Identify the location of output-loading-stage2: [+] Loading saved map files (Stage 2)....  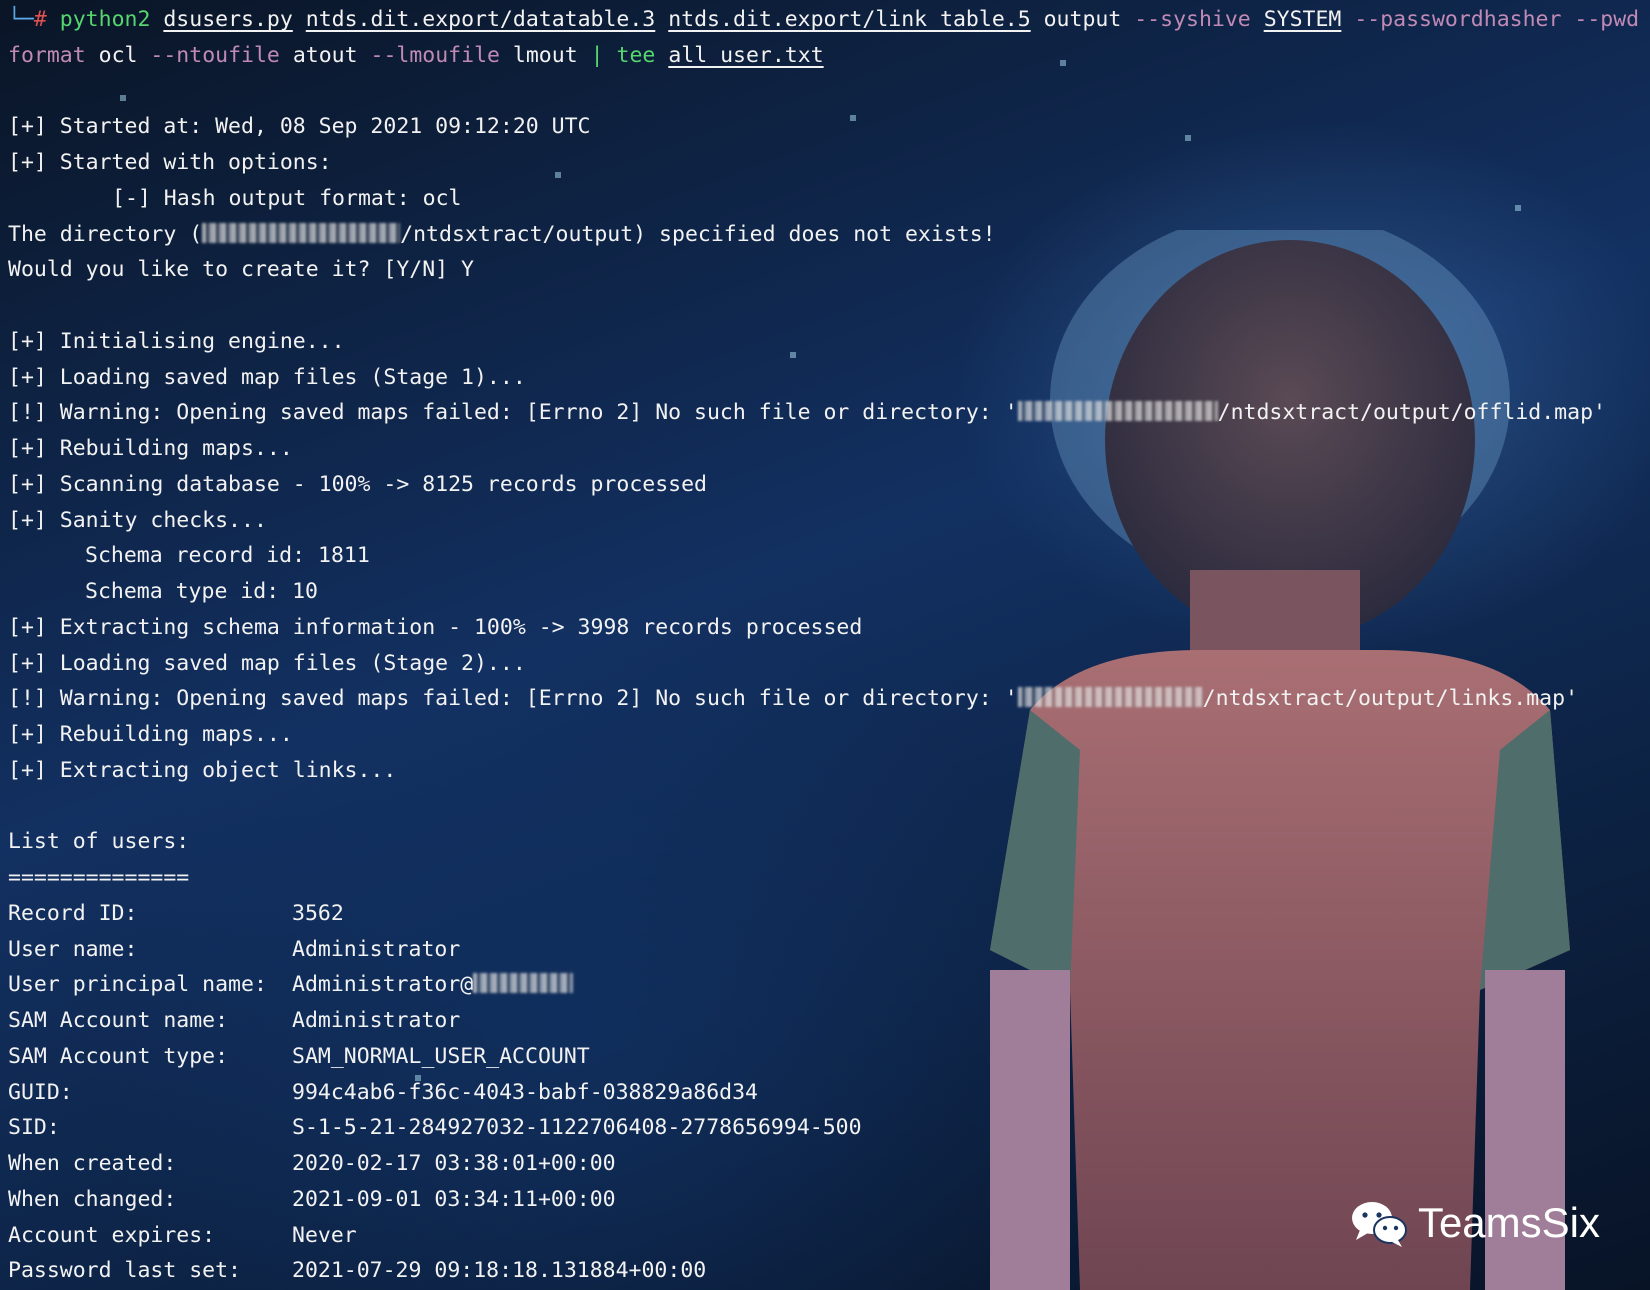
(267, 663).